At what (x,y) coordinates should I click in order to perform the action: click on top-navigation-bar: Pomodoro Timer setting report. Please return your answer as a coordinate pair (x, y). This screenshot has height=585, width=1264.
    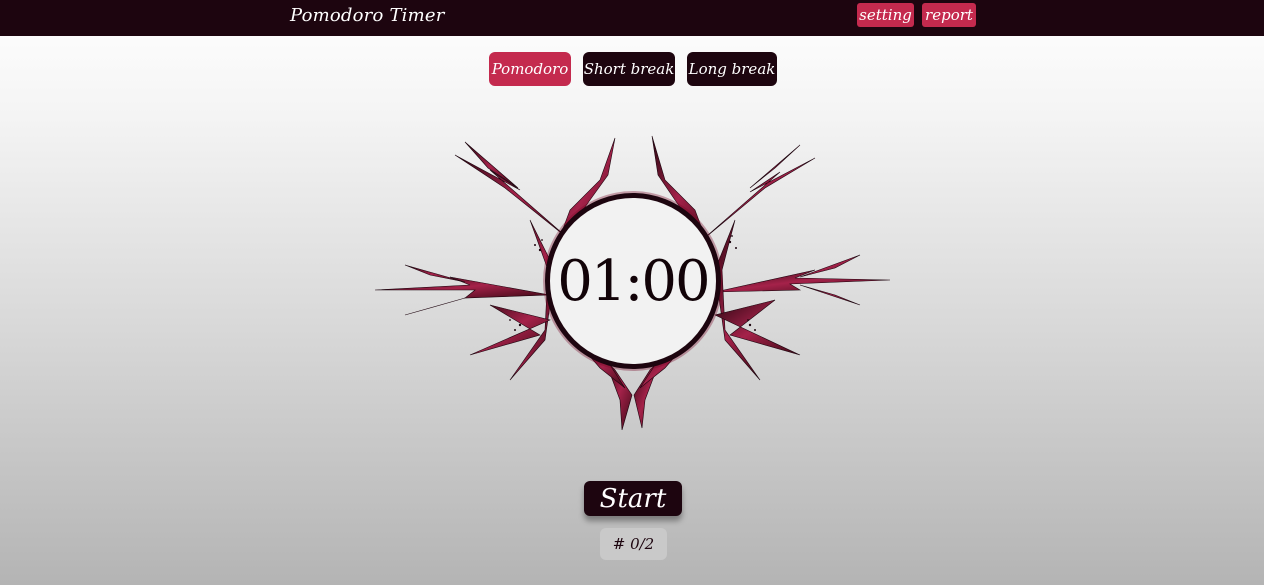
    Looking at the image, I should click on (632, 18).